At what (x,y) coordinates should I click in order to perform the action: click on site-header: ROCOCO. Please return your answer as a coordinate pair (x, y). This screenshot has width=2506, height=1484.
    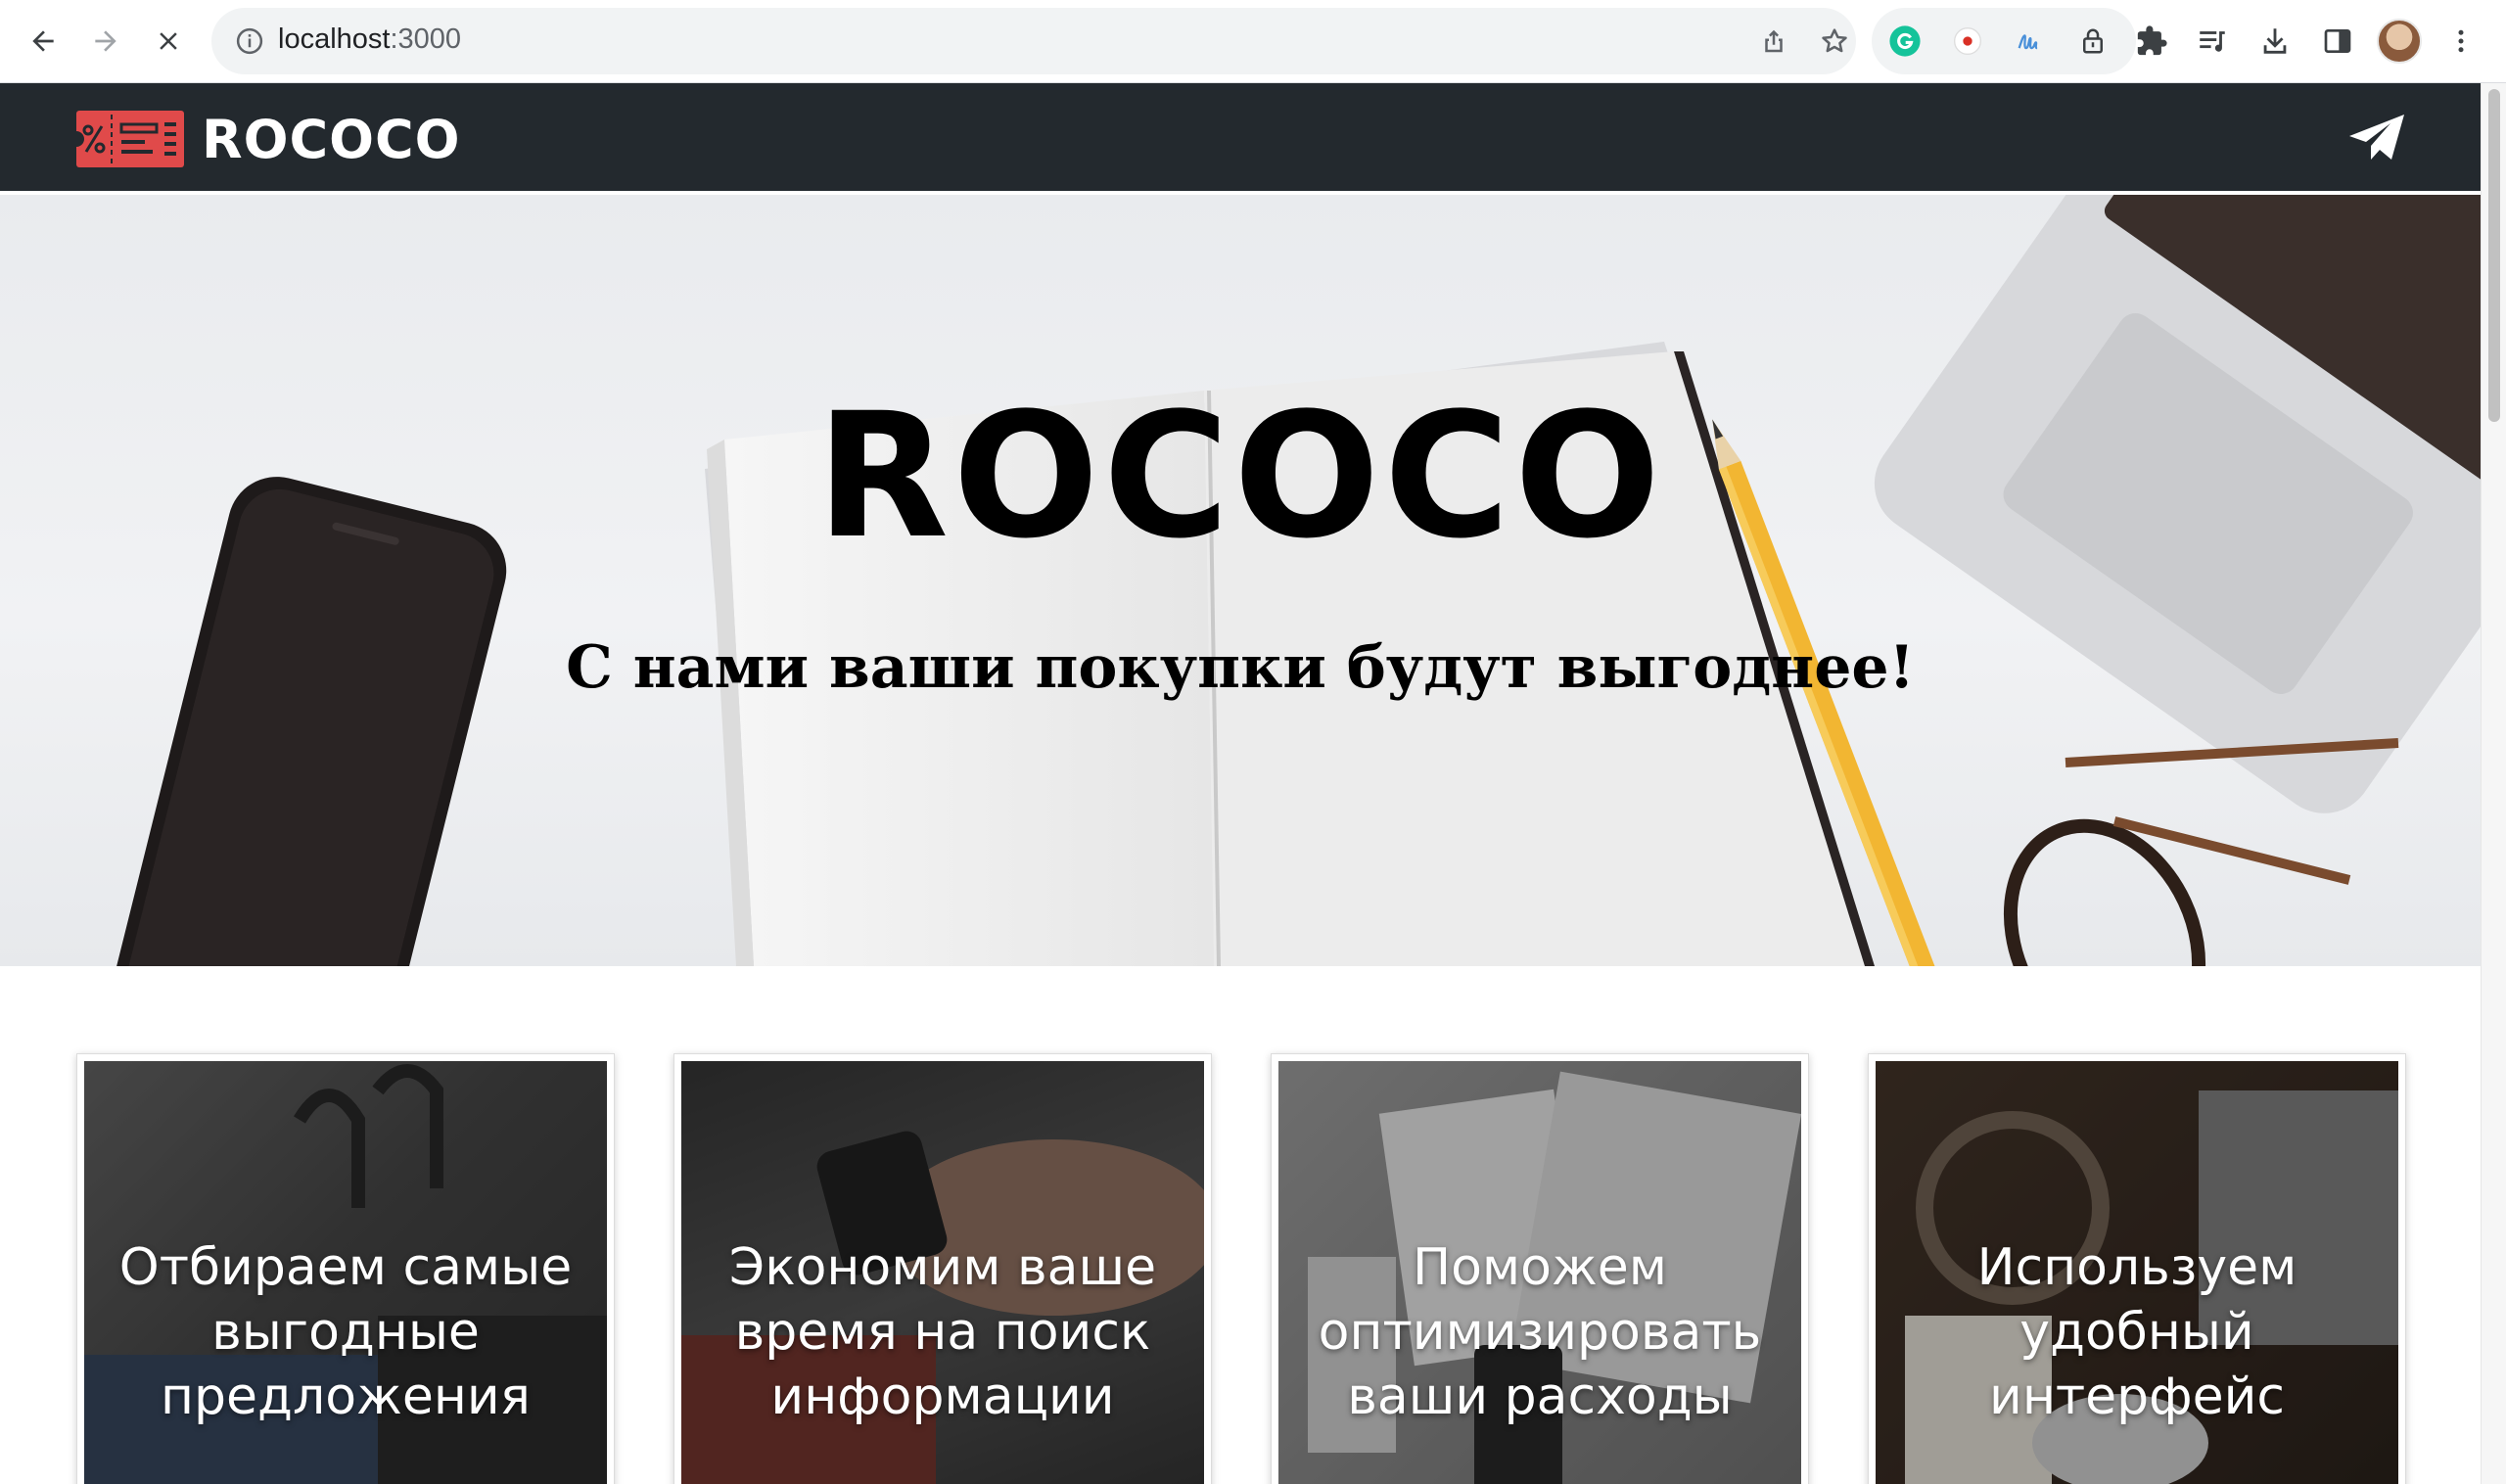
    Looking at the image, I should click on (1240, 139).